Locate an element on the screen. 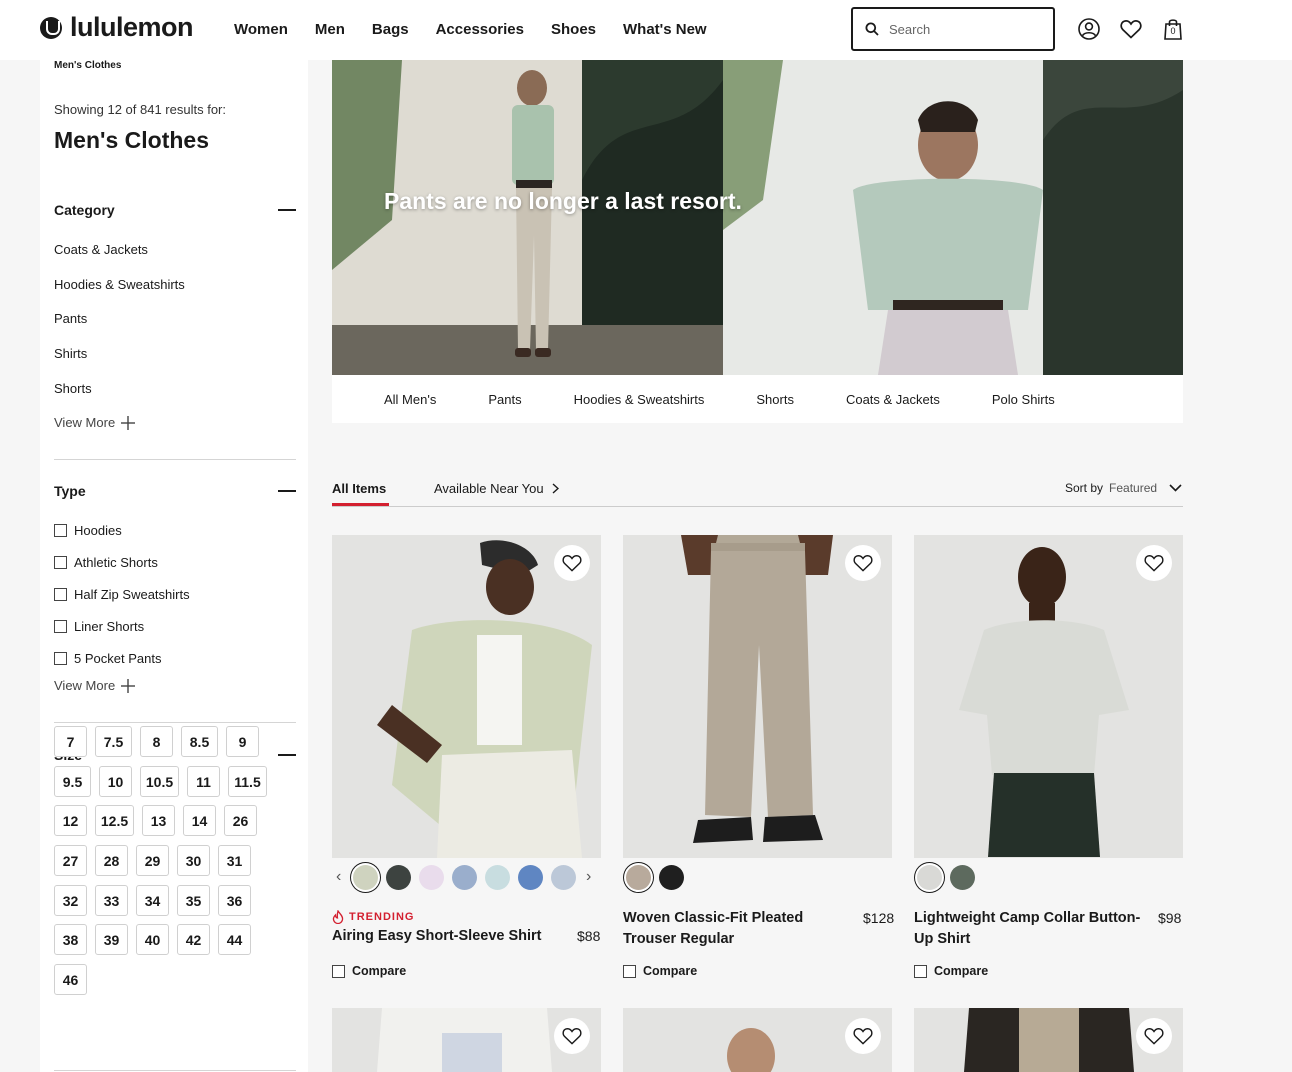 The width and height of the screenshot is (1292, 1072). subnav-pants: Pants is located at coordinates (504, 399).